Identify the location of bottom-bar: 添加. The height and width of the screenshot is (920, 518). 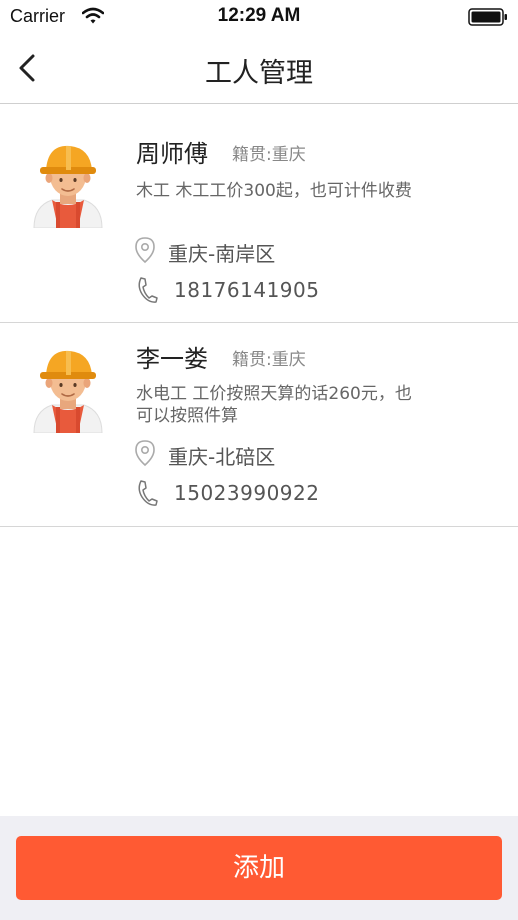
(259, 868).